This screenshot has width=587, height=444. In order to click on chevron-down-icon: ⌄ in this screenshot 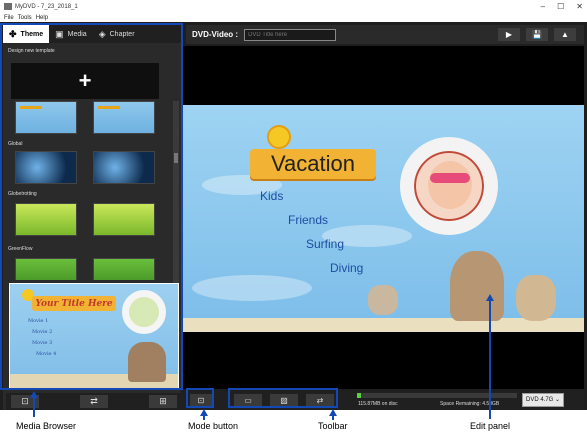, I will do `click(557, 400)`.